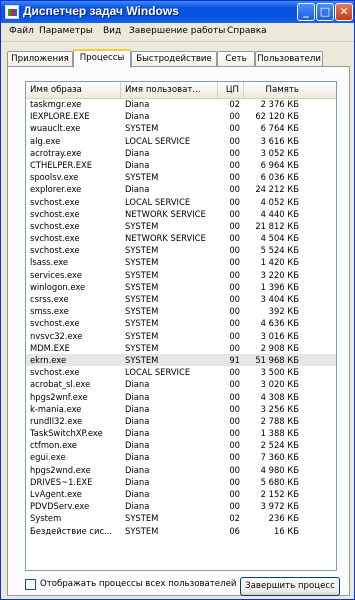 The image size is (355, 600). I want to click on tab-performance: Быстродействие, so click(174, 59).